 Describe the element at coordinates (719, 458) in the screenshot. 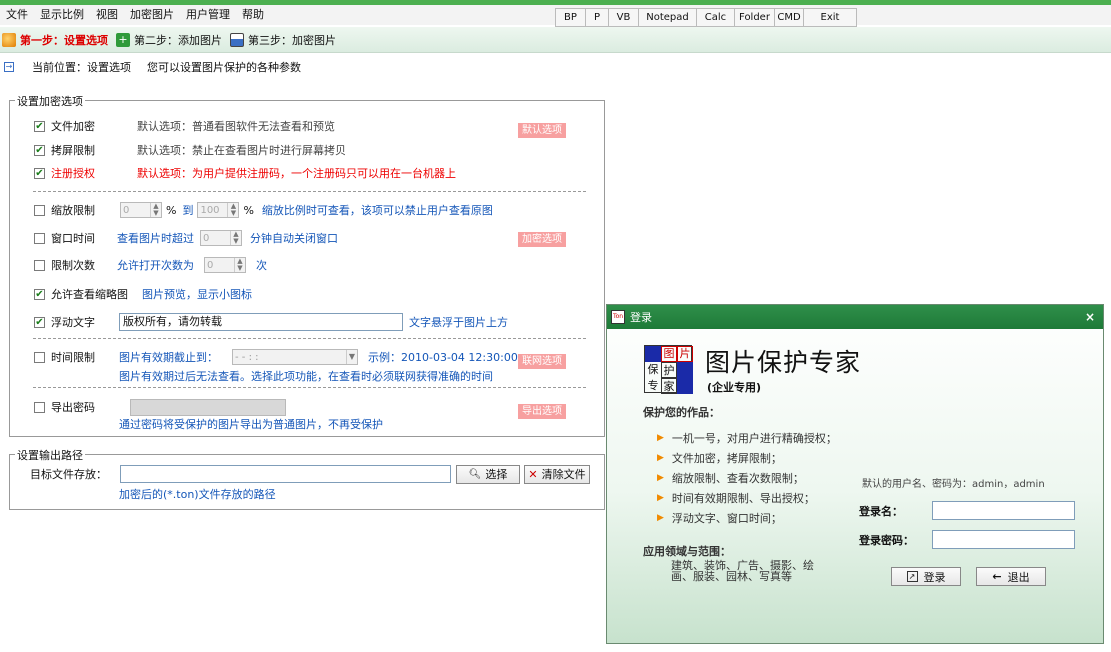

I see `list-item: ▶ 文件加密，拷屏限制；` at that location.